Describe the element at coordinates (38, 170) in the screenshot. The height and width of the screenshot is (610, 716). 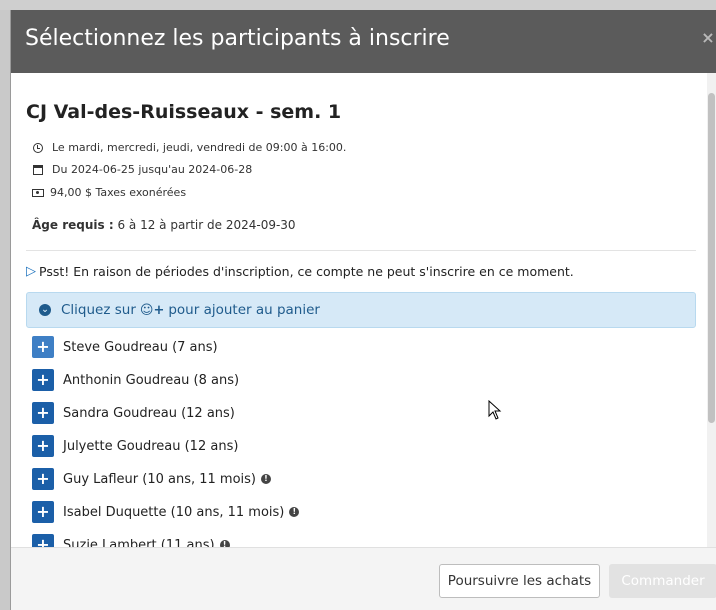
I see `calendar-icon` at that location.